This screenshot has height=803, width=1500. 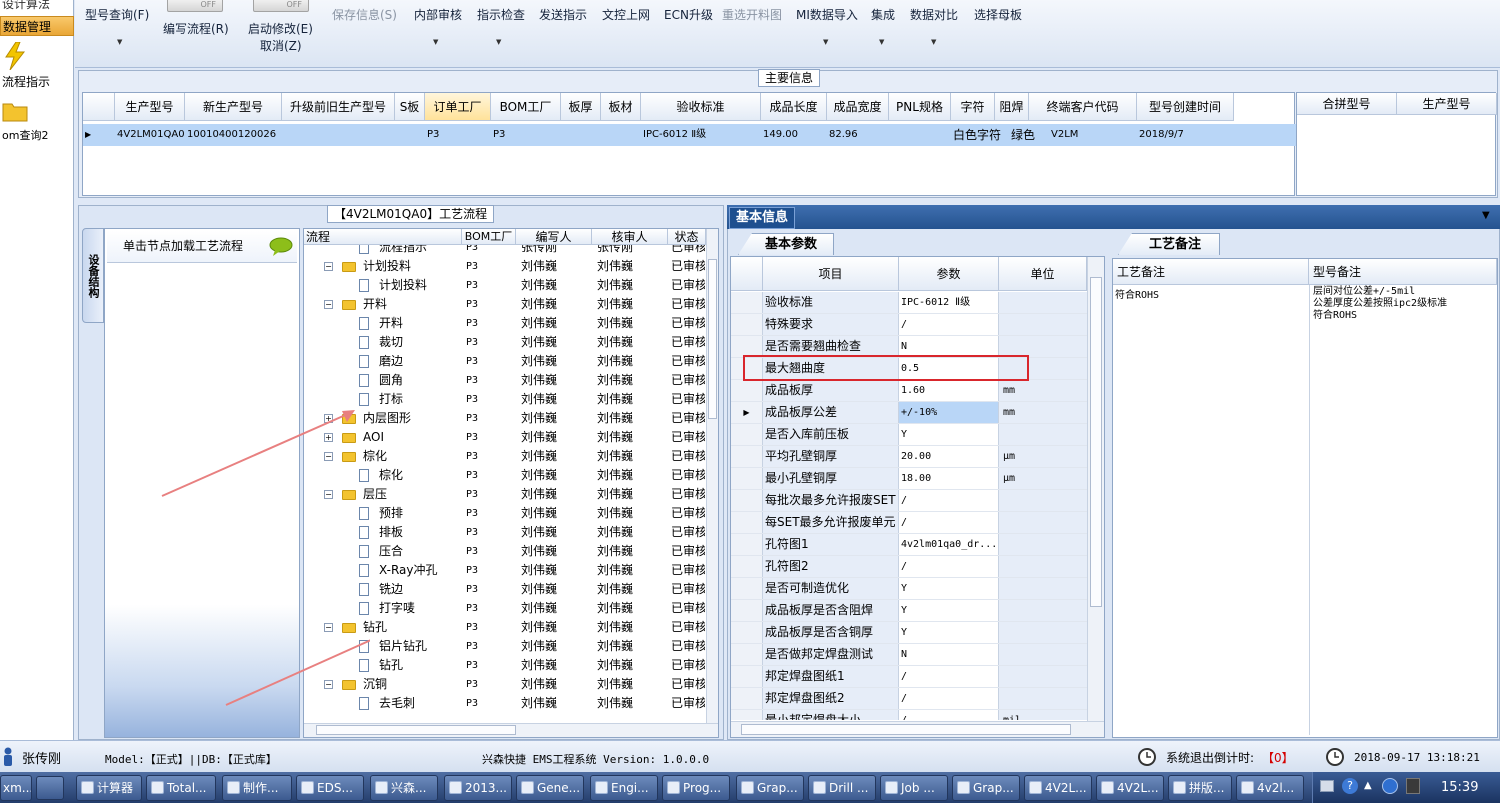 I want to click on param-value: +/-10%, so click(x=949, y=412).